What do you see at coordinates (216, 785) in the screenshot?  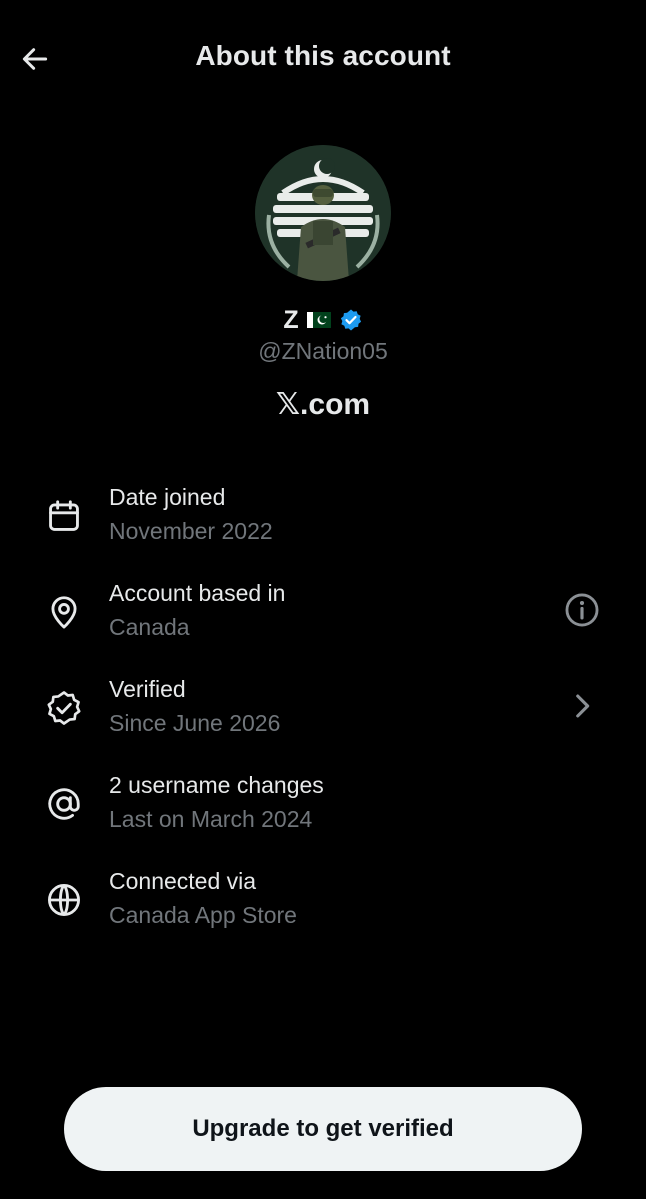 I see `detail-label: 2 username changes` at bounding box center [216, 785].